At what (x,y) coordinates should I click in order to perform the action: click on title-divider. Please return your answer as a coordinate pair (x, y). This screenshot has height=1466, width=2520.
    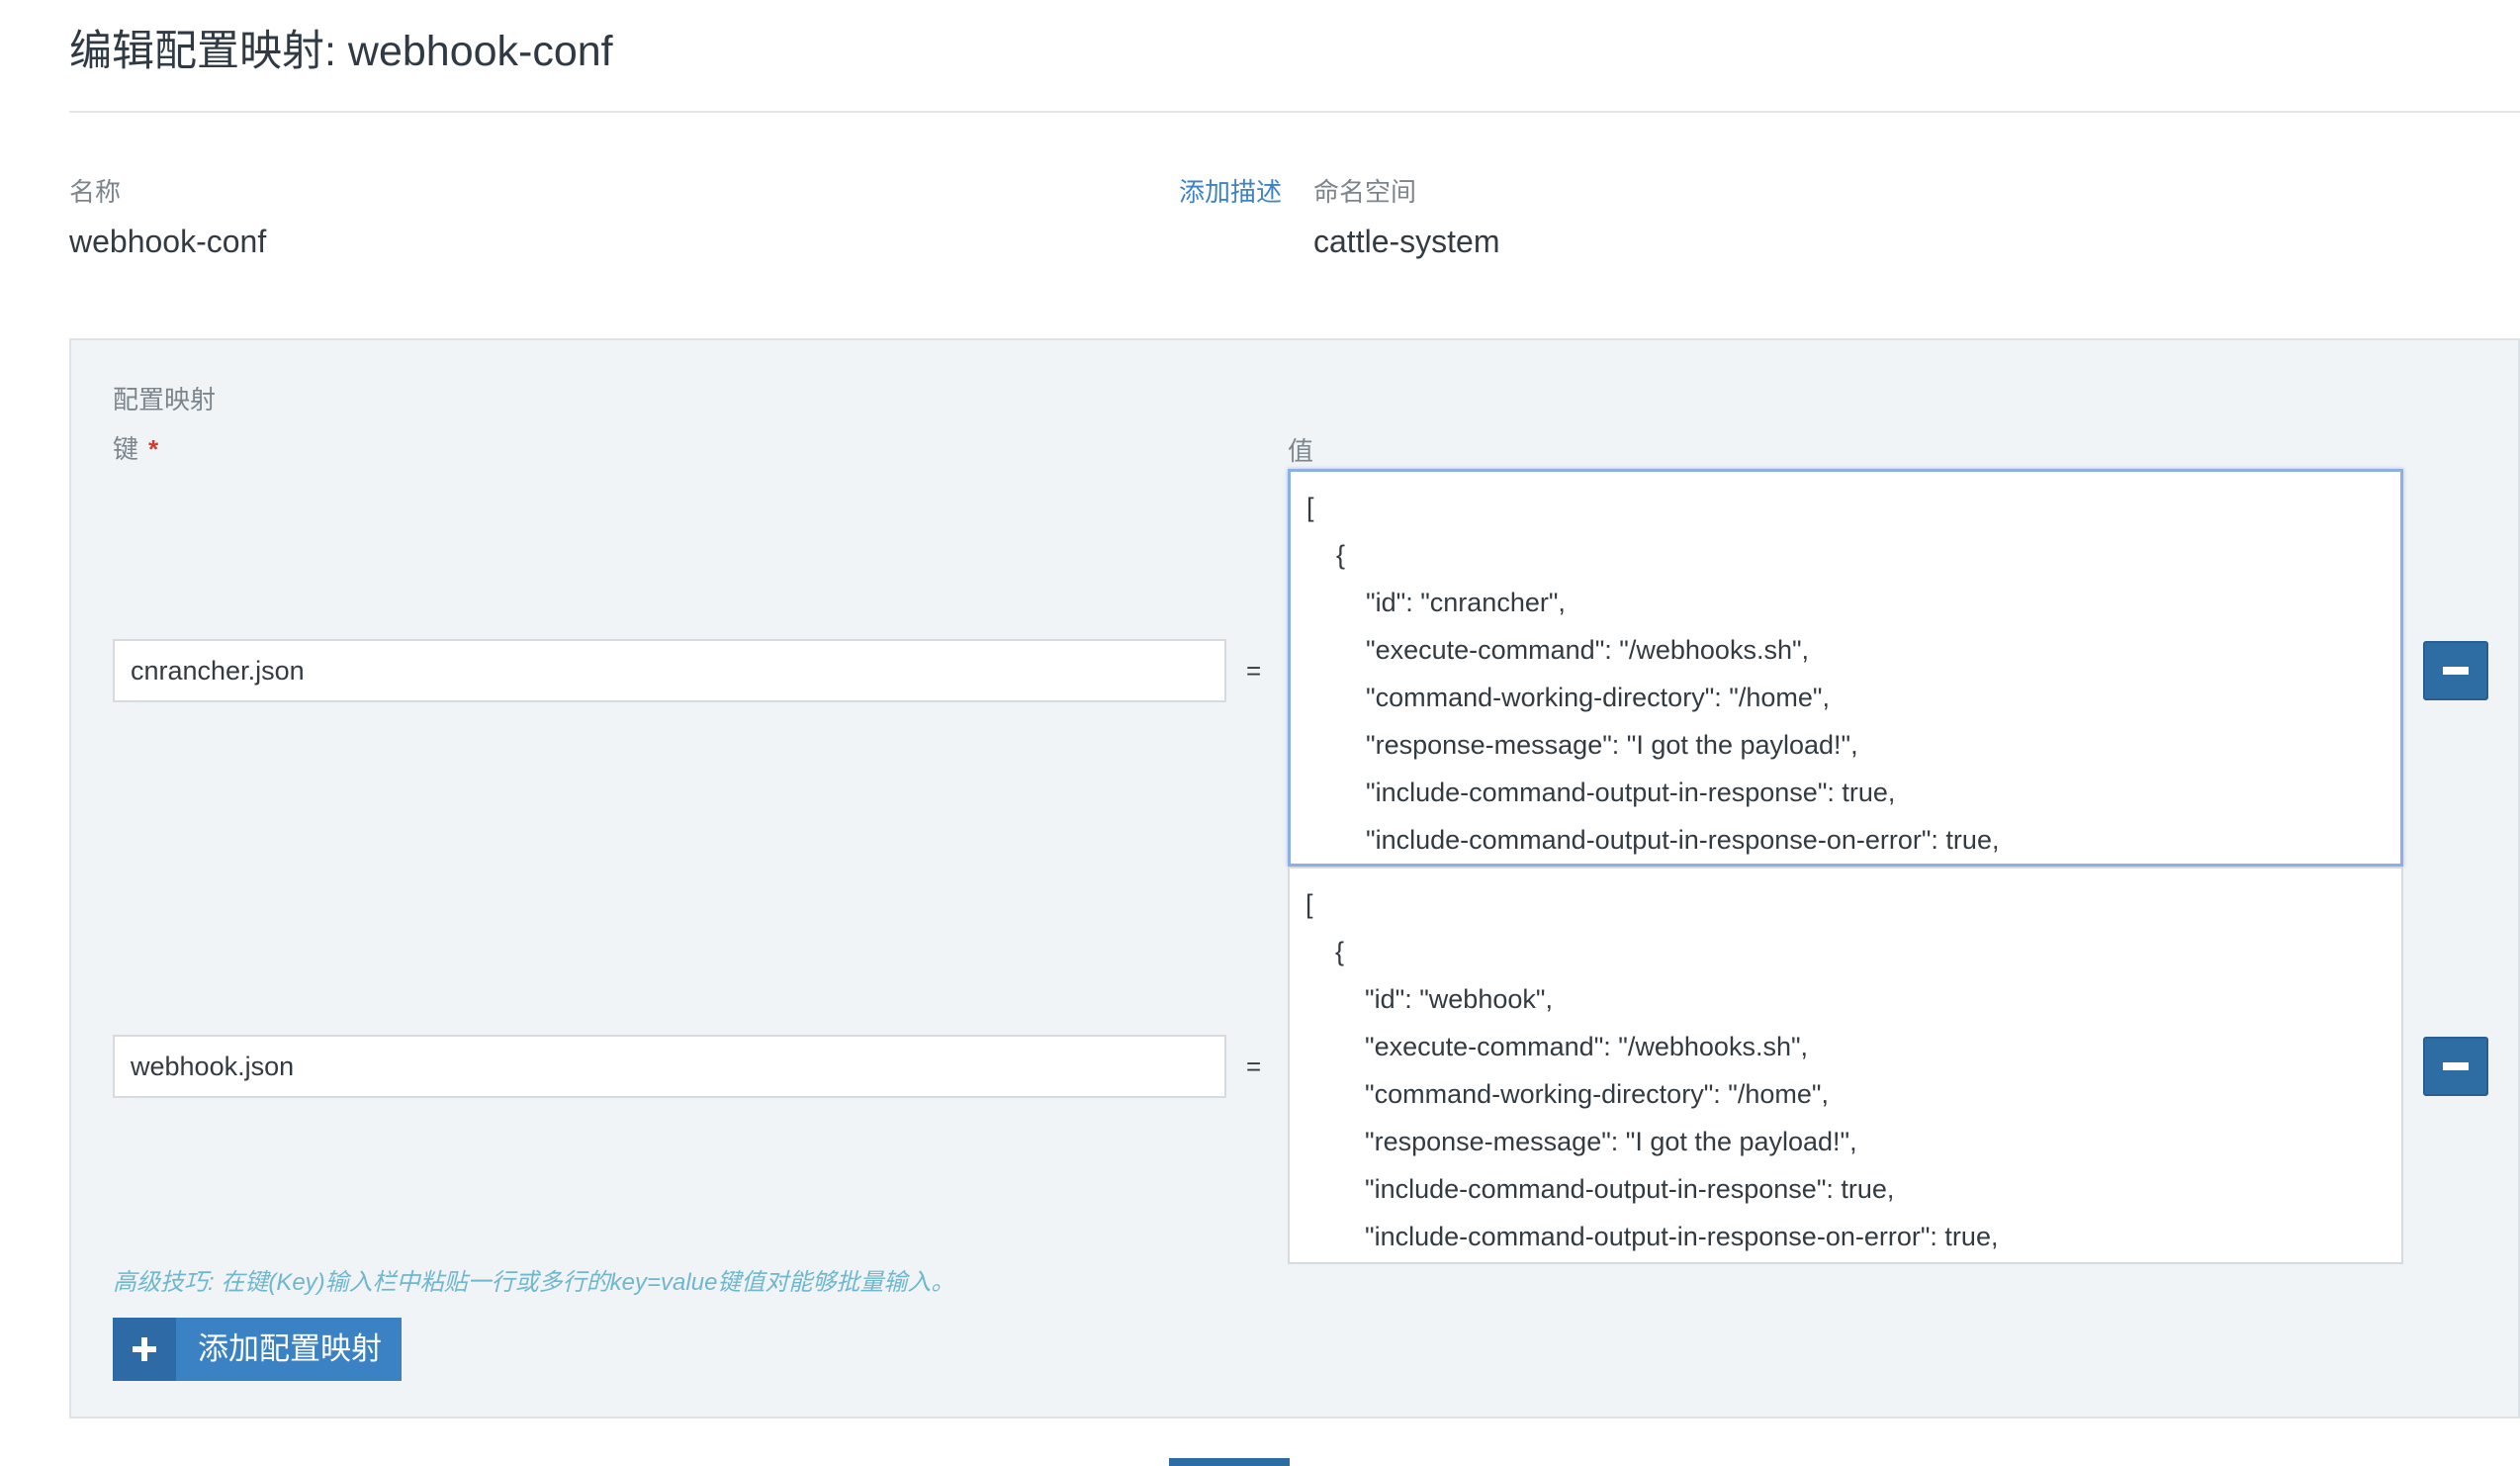
    Looking at the image, I should click on (1294, 112).